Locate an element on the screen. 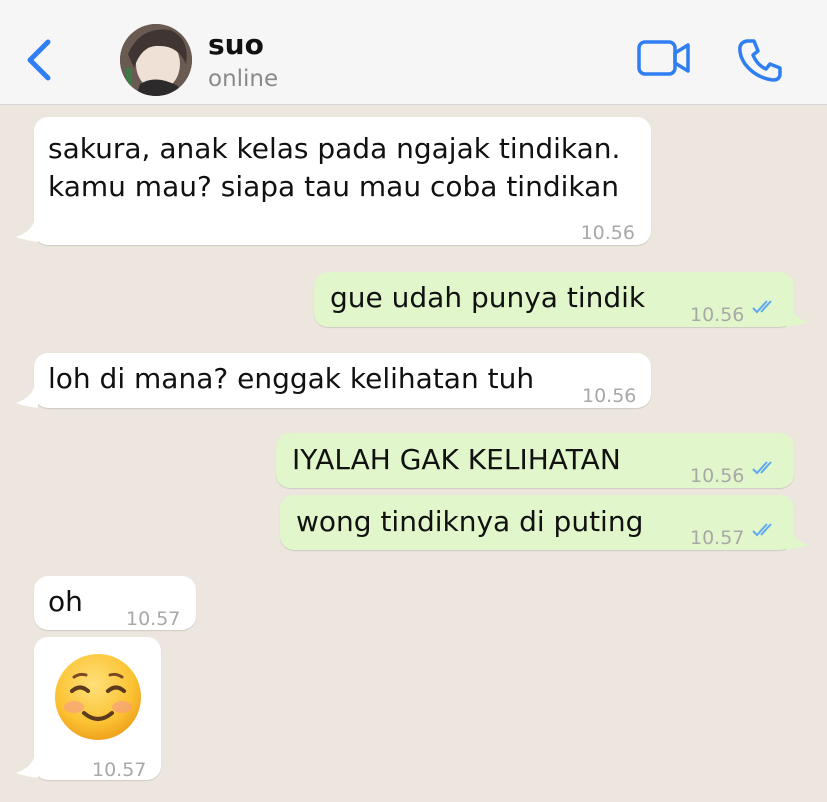 This screenshot has height=802, width=827. message-incoming-emoji: 10.57 is located at coordinates (97, 709).